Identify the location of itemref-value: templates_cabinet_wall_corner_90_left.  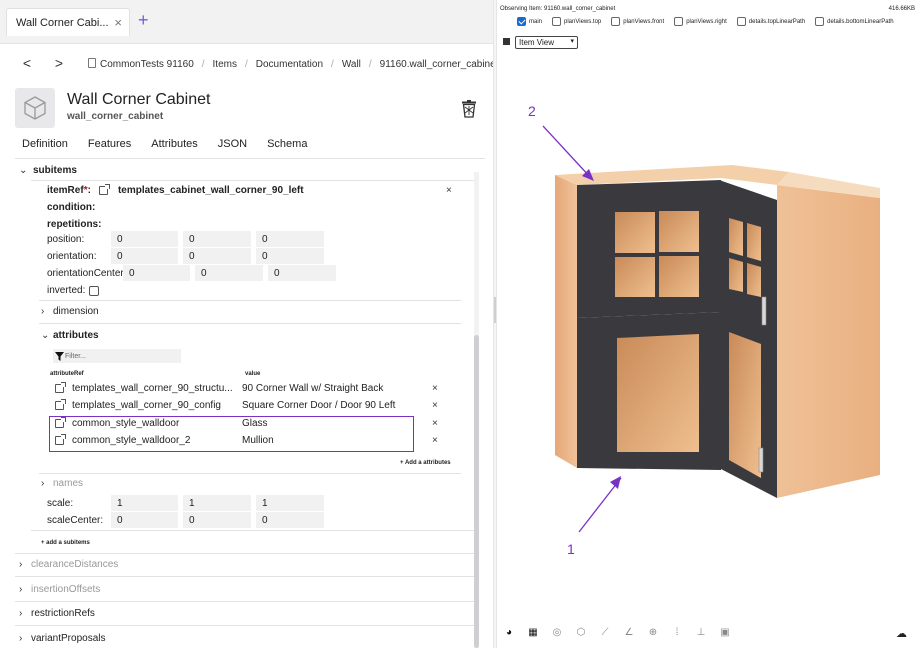
(211, 190).